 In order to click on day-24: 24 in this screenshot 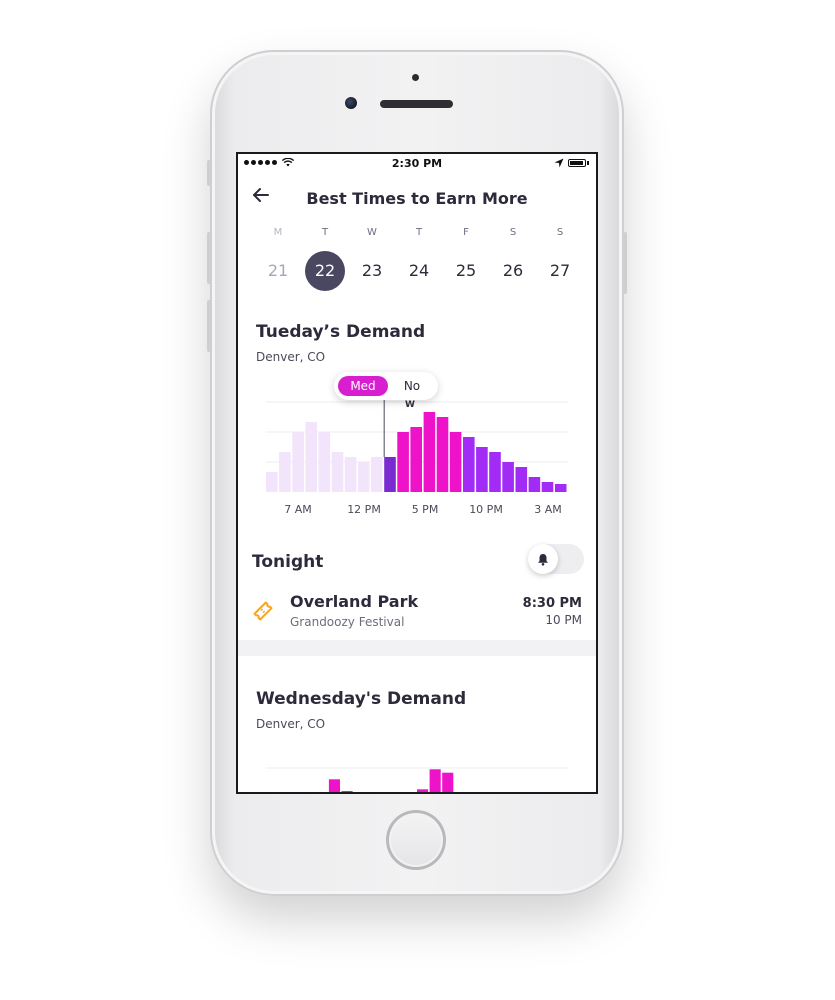, I will do `click(419, 271)`.